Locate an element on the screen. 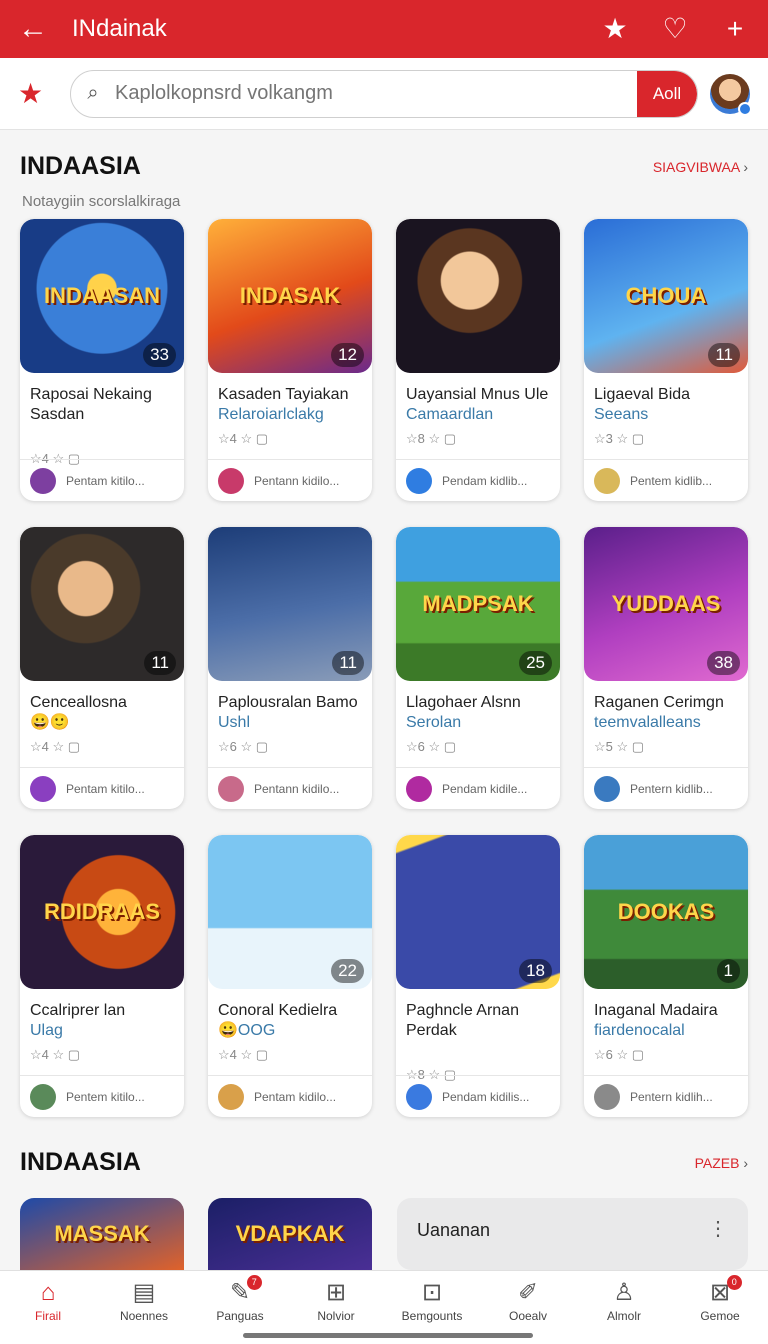  game-card-partial: VDAPKAK is located at coordinates (290, 1234).